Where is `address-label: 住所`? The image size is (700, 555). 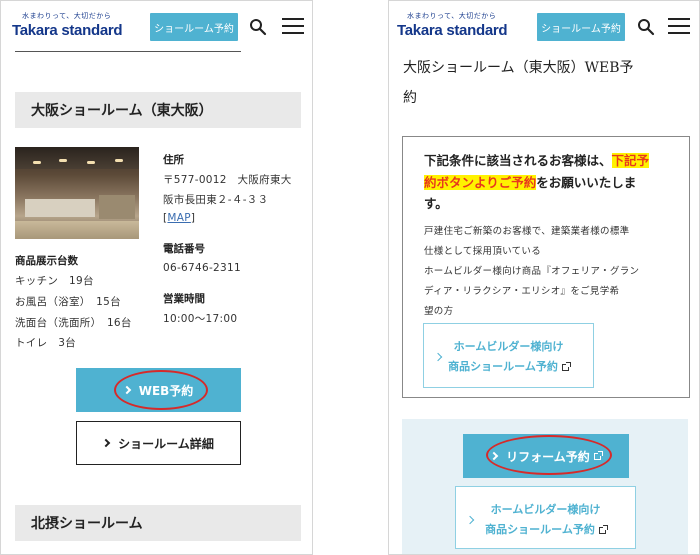
address-label: 住所 is located at coordinates (173, 160).